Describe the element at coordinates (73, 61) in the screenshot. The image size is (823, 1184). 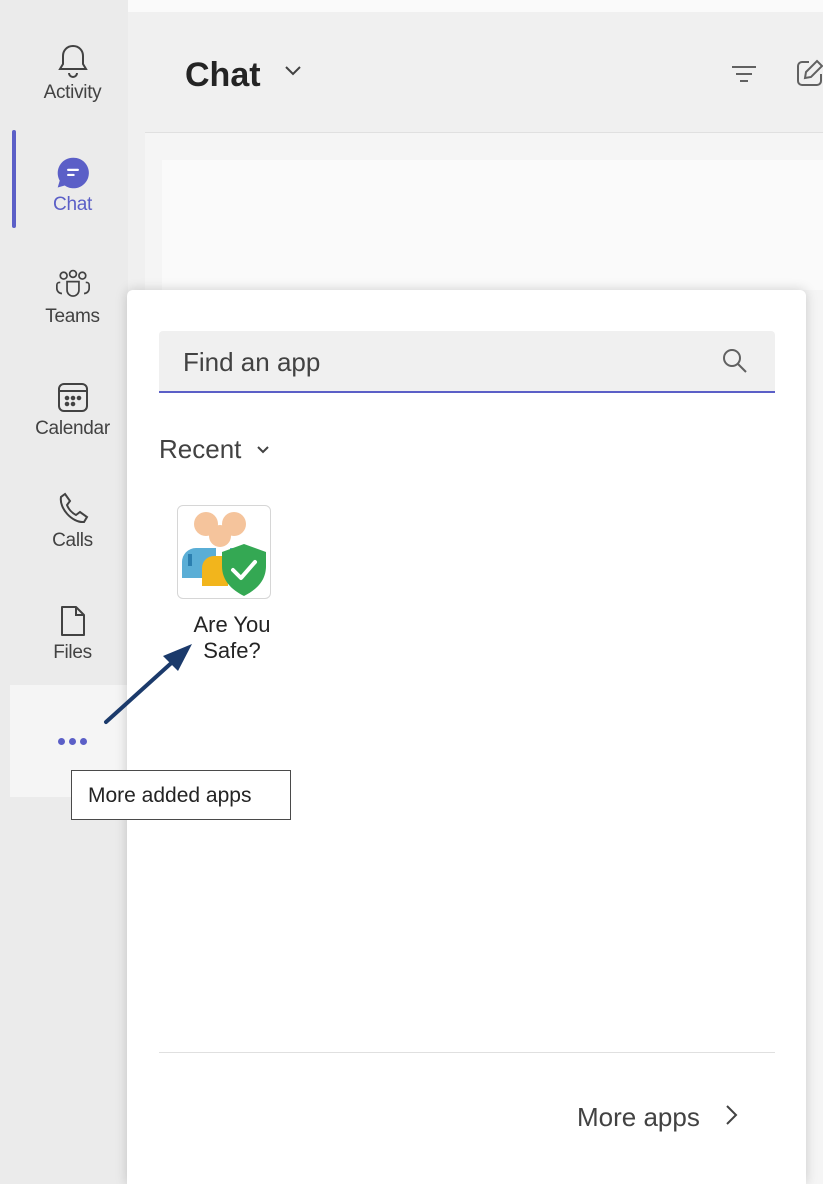
I see `bell-icon` at that location.